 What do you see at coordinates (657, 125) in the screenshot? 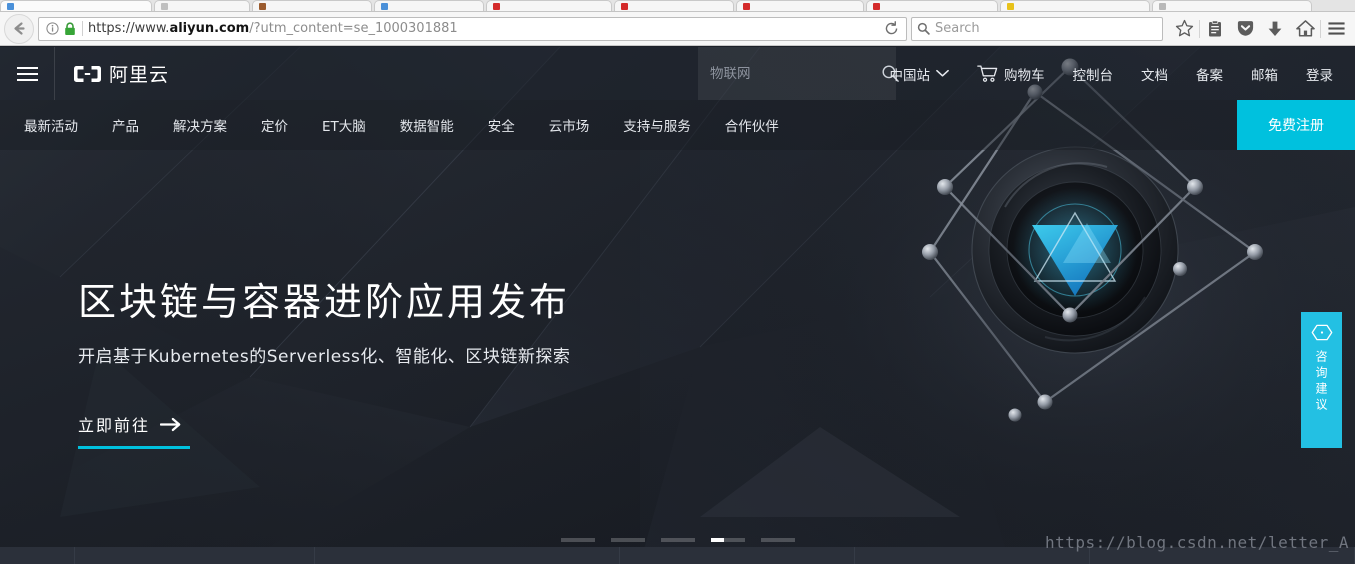
I see `nav-item-support-service: 支持与服务` at bounding box center [657, 125].